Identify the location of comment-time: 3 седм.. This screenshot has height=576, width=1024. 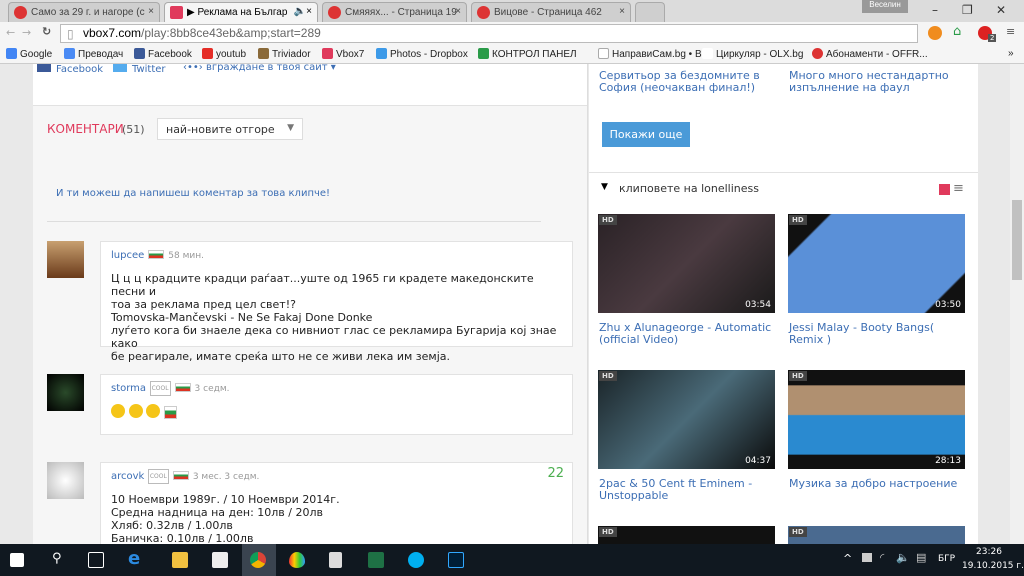
(212, 389).